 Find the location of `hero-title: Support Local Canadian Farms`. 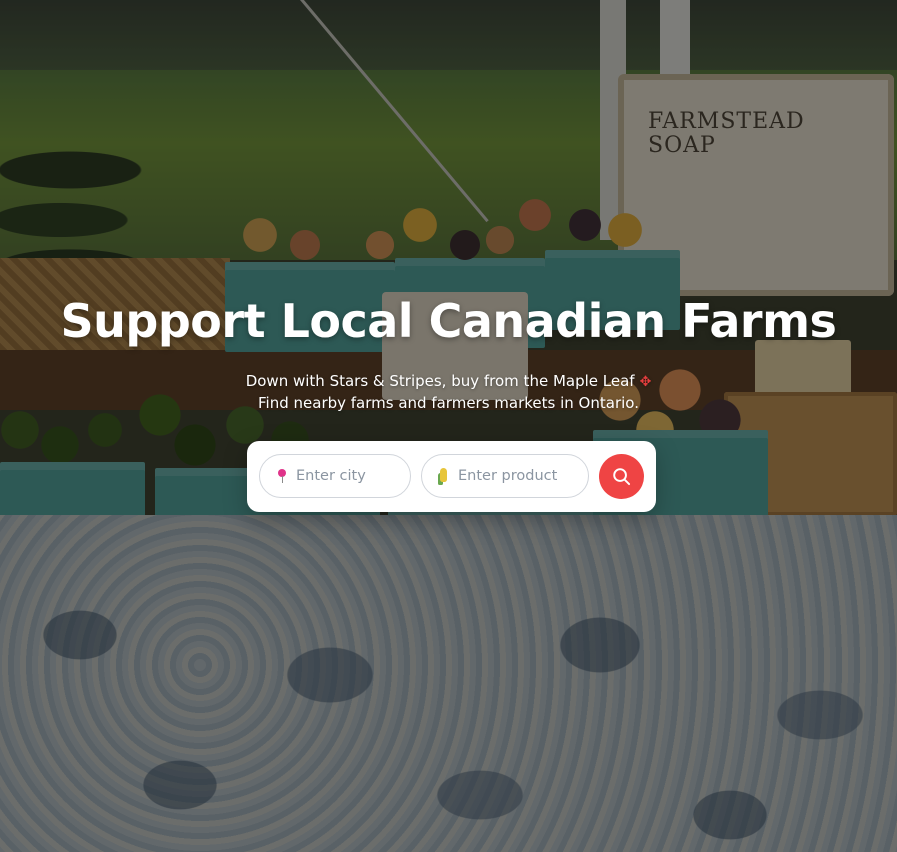

hero-title: Support Local Canadian Farms is located at coordinates (448, 321).